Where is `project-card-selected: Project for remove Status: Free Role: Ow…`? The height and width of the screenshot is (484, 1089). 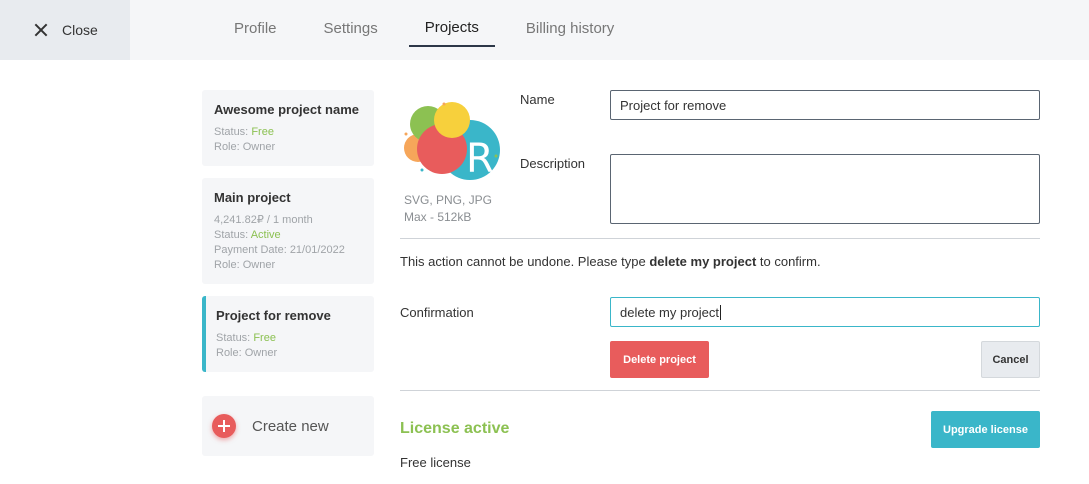 project-card-selected: Project for remove Status: Free Role: Ow… is located at coordinates (288, 334).